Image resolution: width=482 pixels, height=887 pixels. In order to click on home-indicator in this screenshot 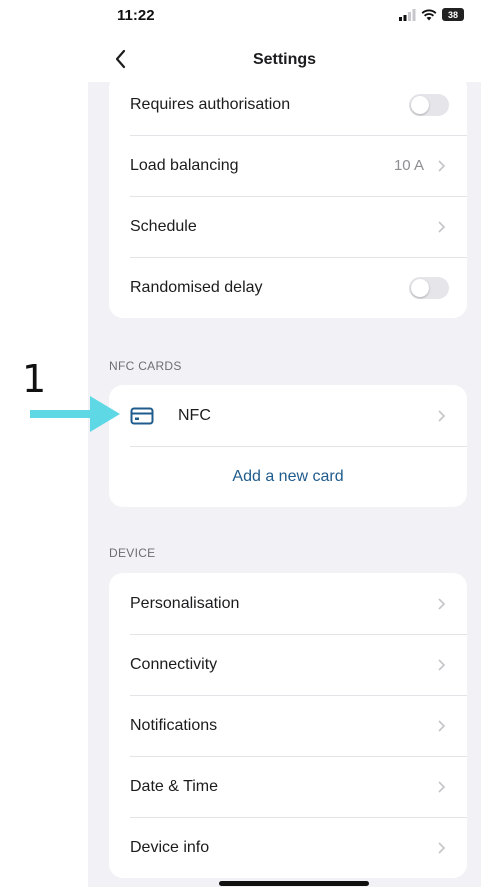, I will do `click(294, 883)`.